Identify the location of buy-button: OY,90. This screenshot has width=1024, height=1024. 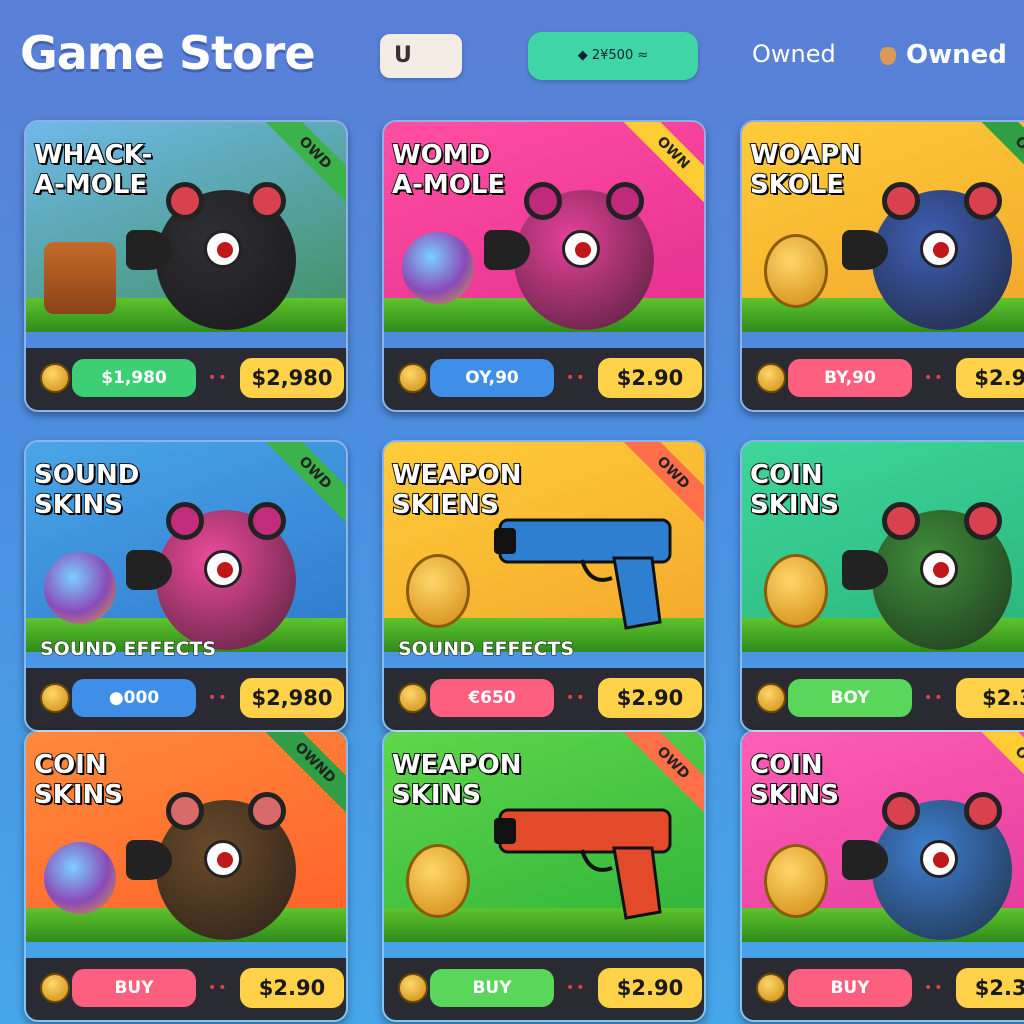
(492, 378).